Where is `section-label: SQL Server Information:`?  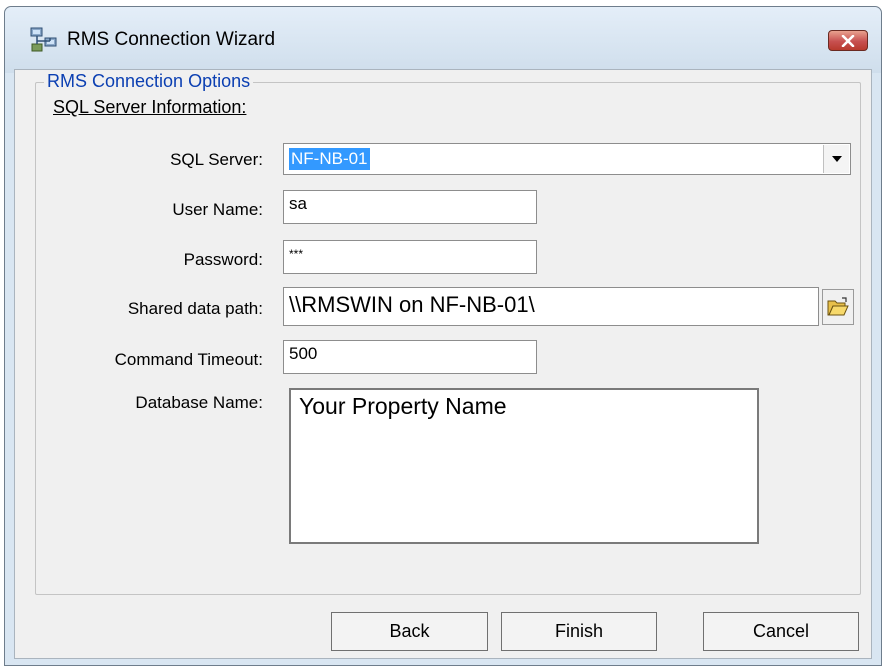 section-label: SQL Server Information: is located at coordinates (150, 107).